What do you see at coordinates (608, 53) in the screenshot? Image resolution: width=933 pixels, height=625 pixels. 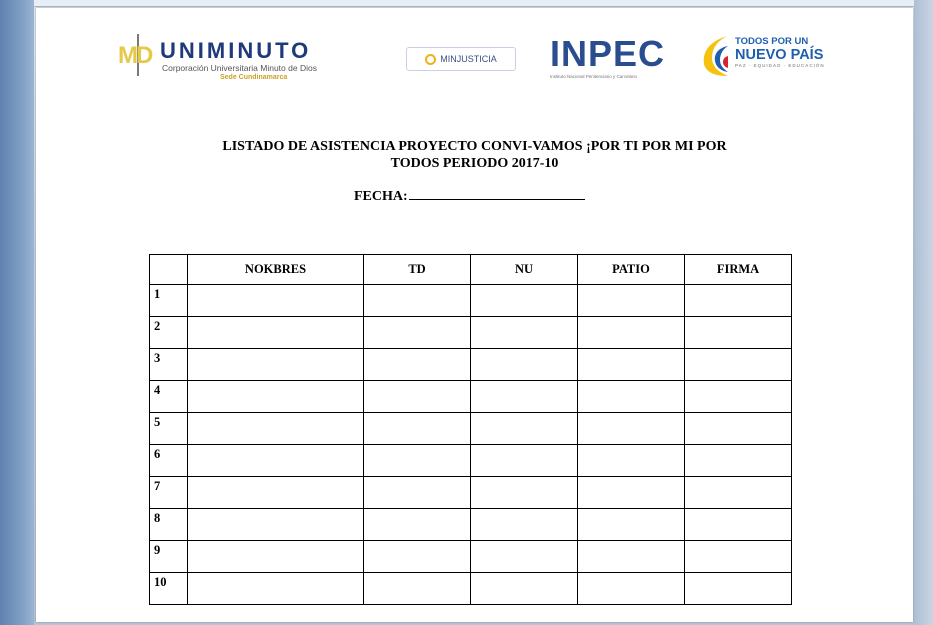 I see `inpec-logo: INPEC` at bounding box center [608, 53].